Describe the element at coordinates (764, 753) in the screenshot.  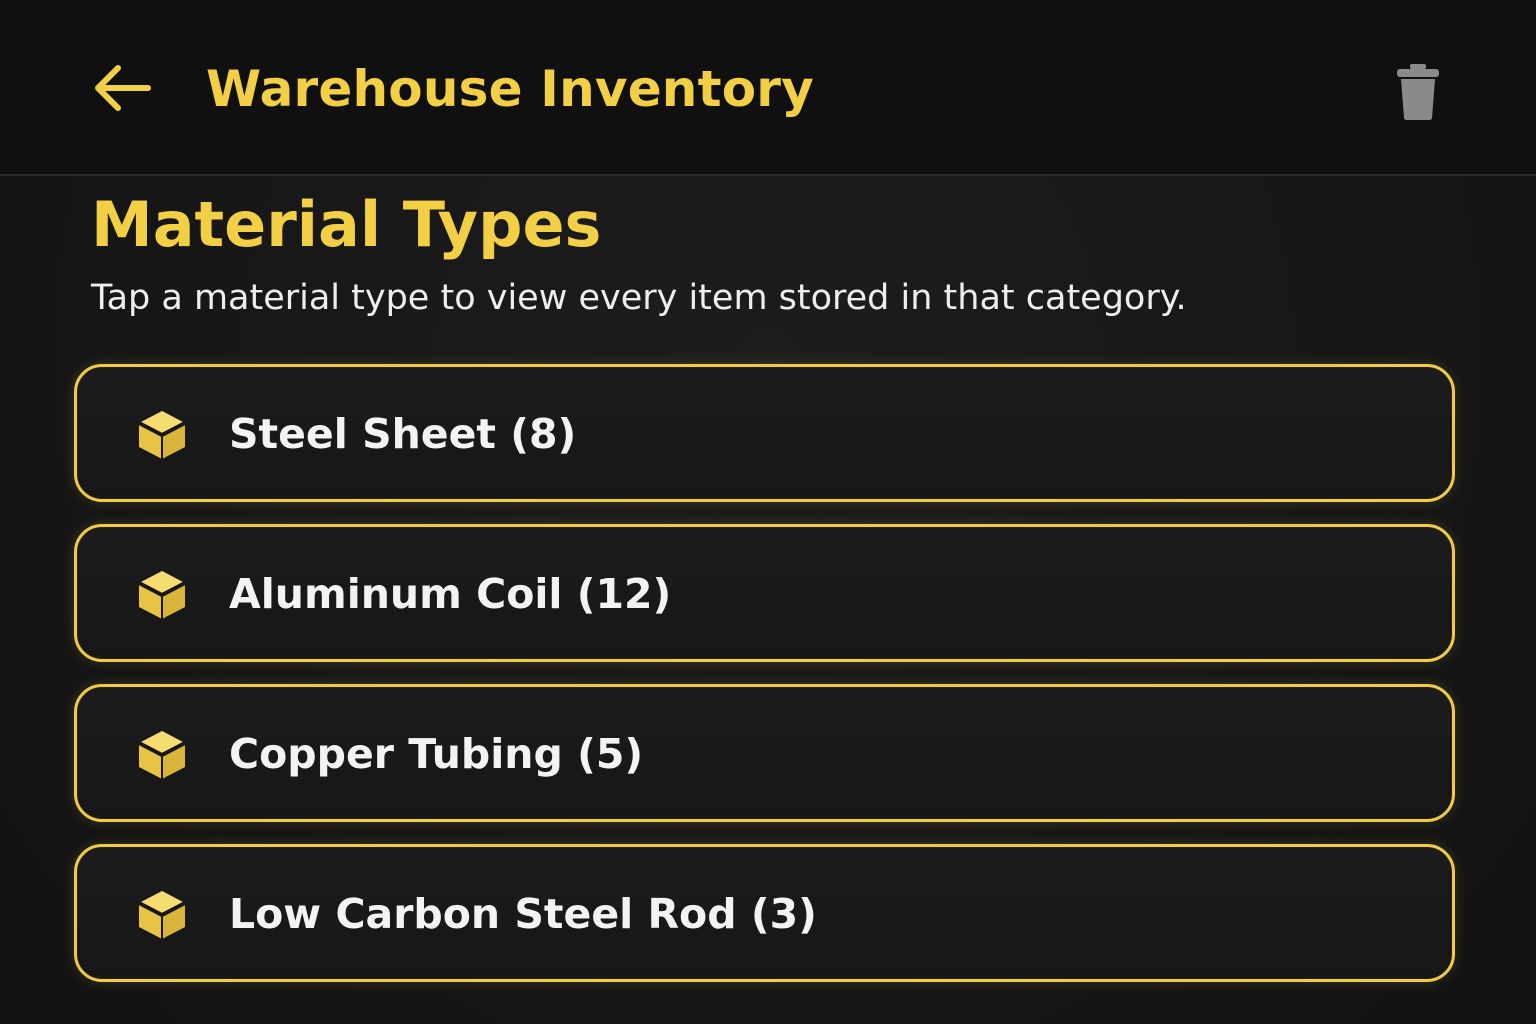
I see `material-item-copper-tubing: Copper Tubing (5)` at that location.